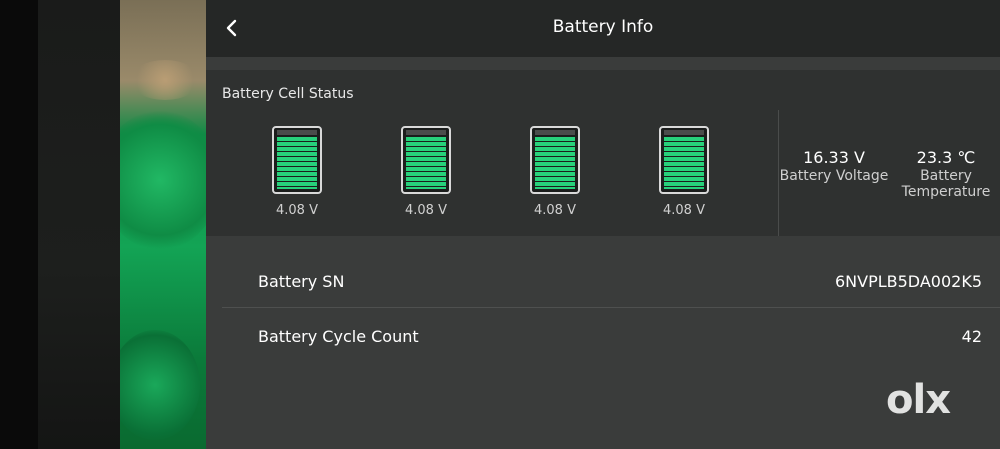 The image size is (1000, 449). I want to click on battery-cell-2: 4.08 V, so click(426, 172).